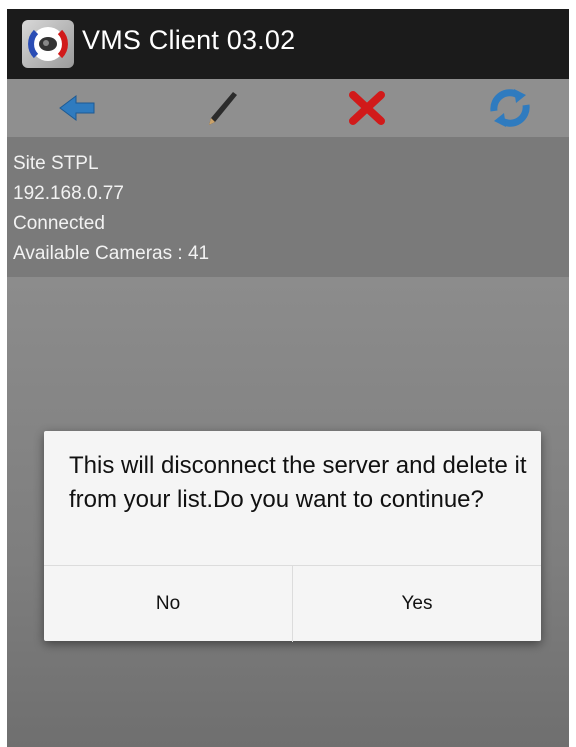 This screenshot has height=747, width=576. What do you see at coordinates (59, 223) in the screenshot?
I see `connection-status: Connected` at bounding box center [59, 223].